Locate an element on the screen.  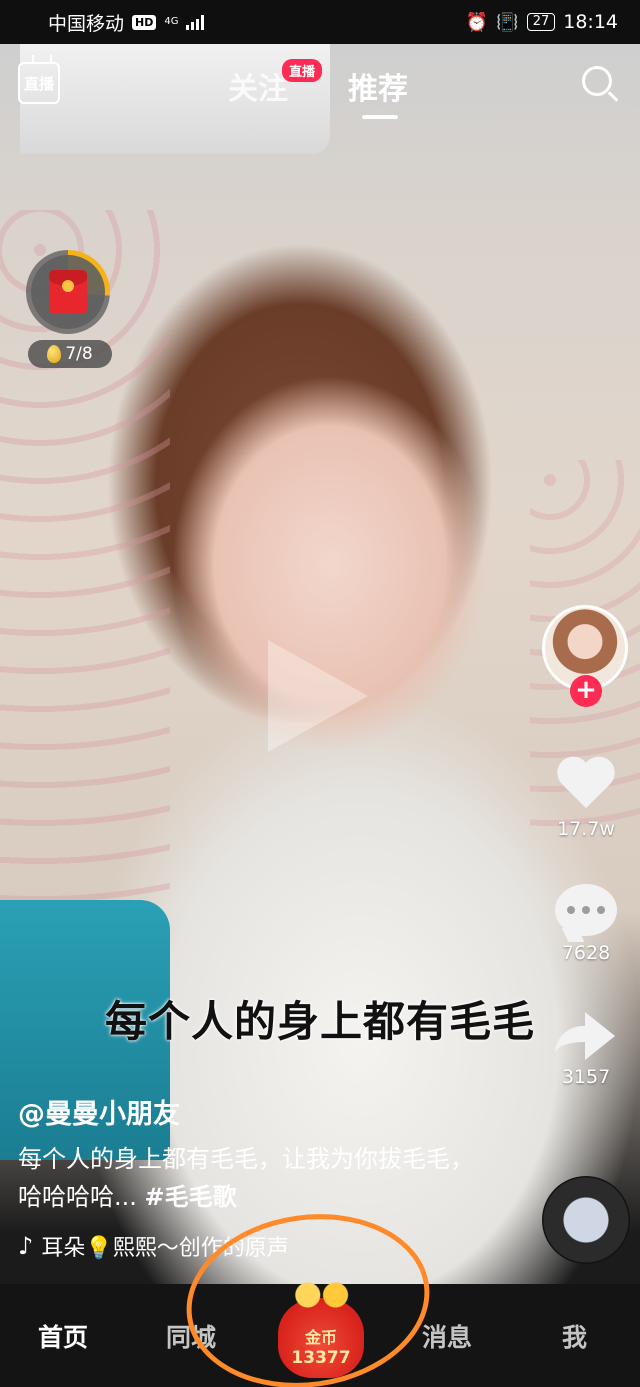
carrier-name: 中国移动 is located at coordinates (86, 23).